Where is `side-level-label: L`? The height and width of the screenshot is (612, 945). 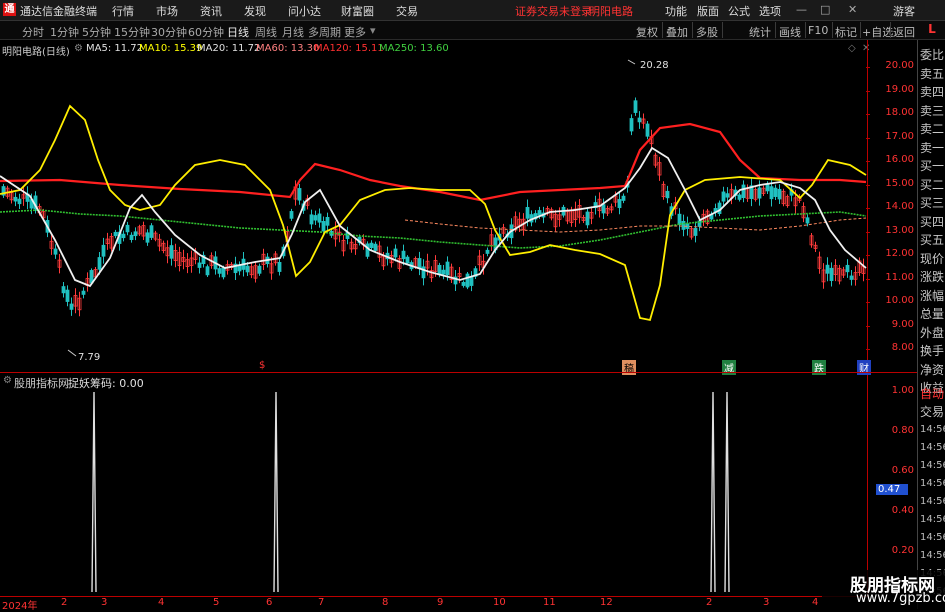 side-level-label: L is located at coordinates (932, 30).